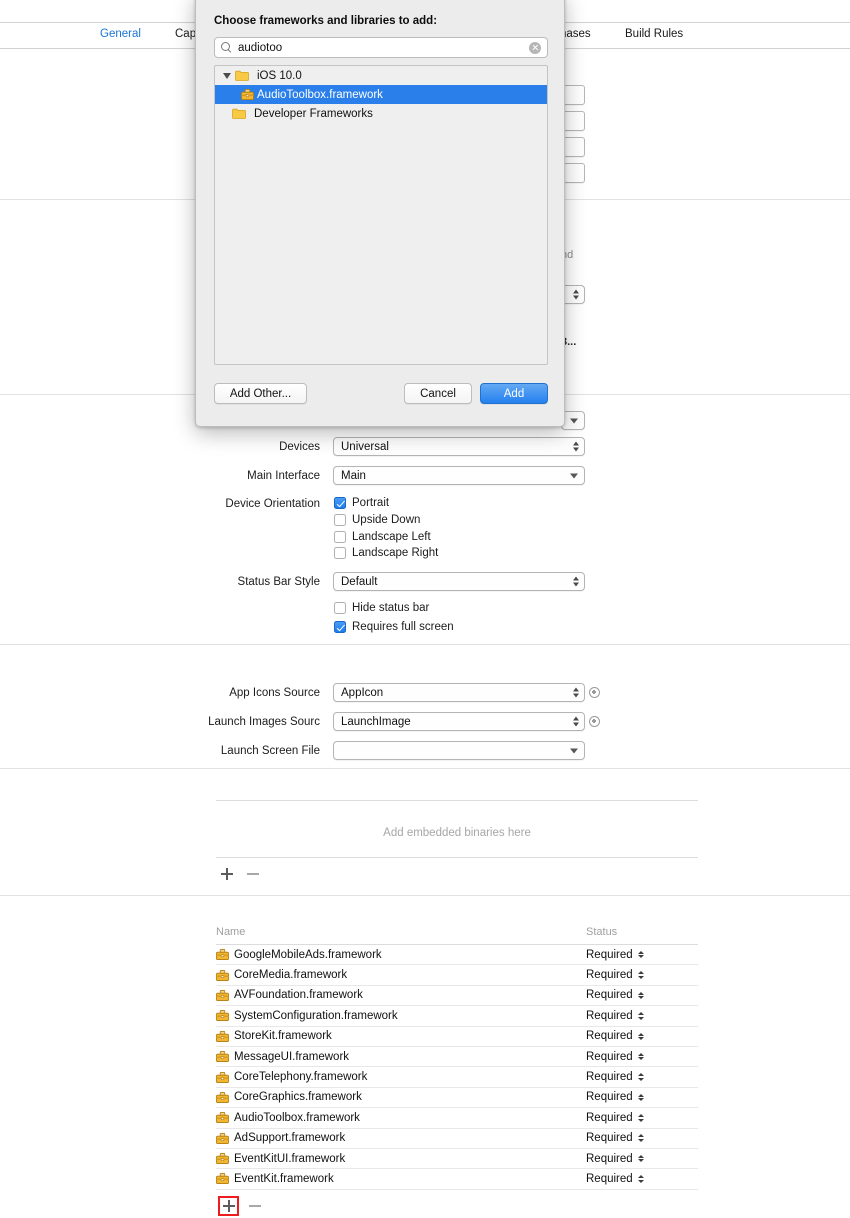 This screenshot has height=1218, width=850. I want to click on launch-images-sourc-open-asset-catalog-icon, so click(594, 721).